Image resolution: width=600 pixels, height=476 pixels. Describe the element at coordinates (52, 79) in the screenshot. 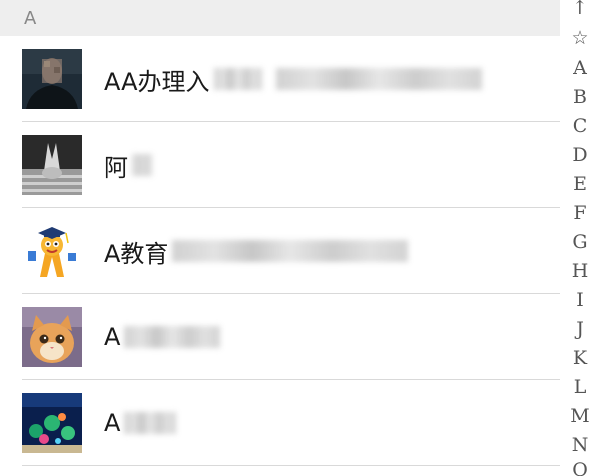

I see `person-photo-avatar` at that location.